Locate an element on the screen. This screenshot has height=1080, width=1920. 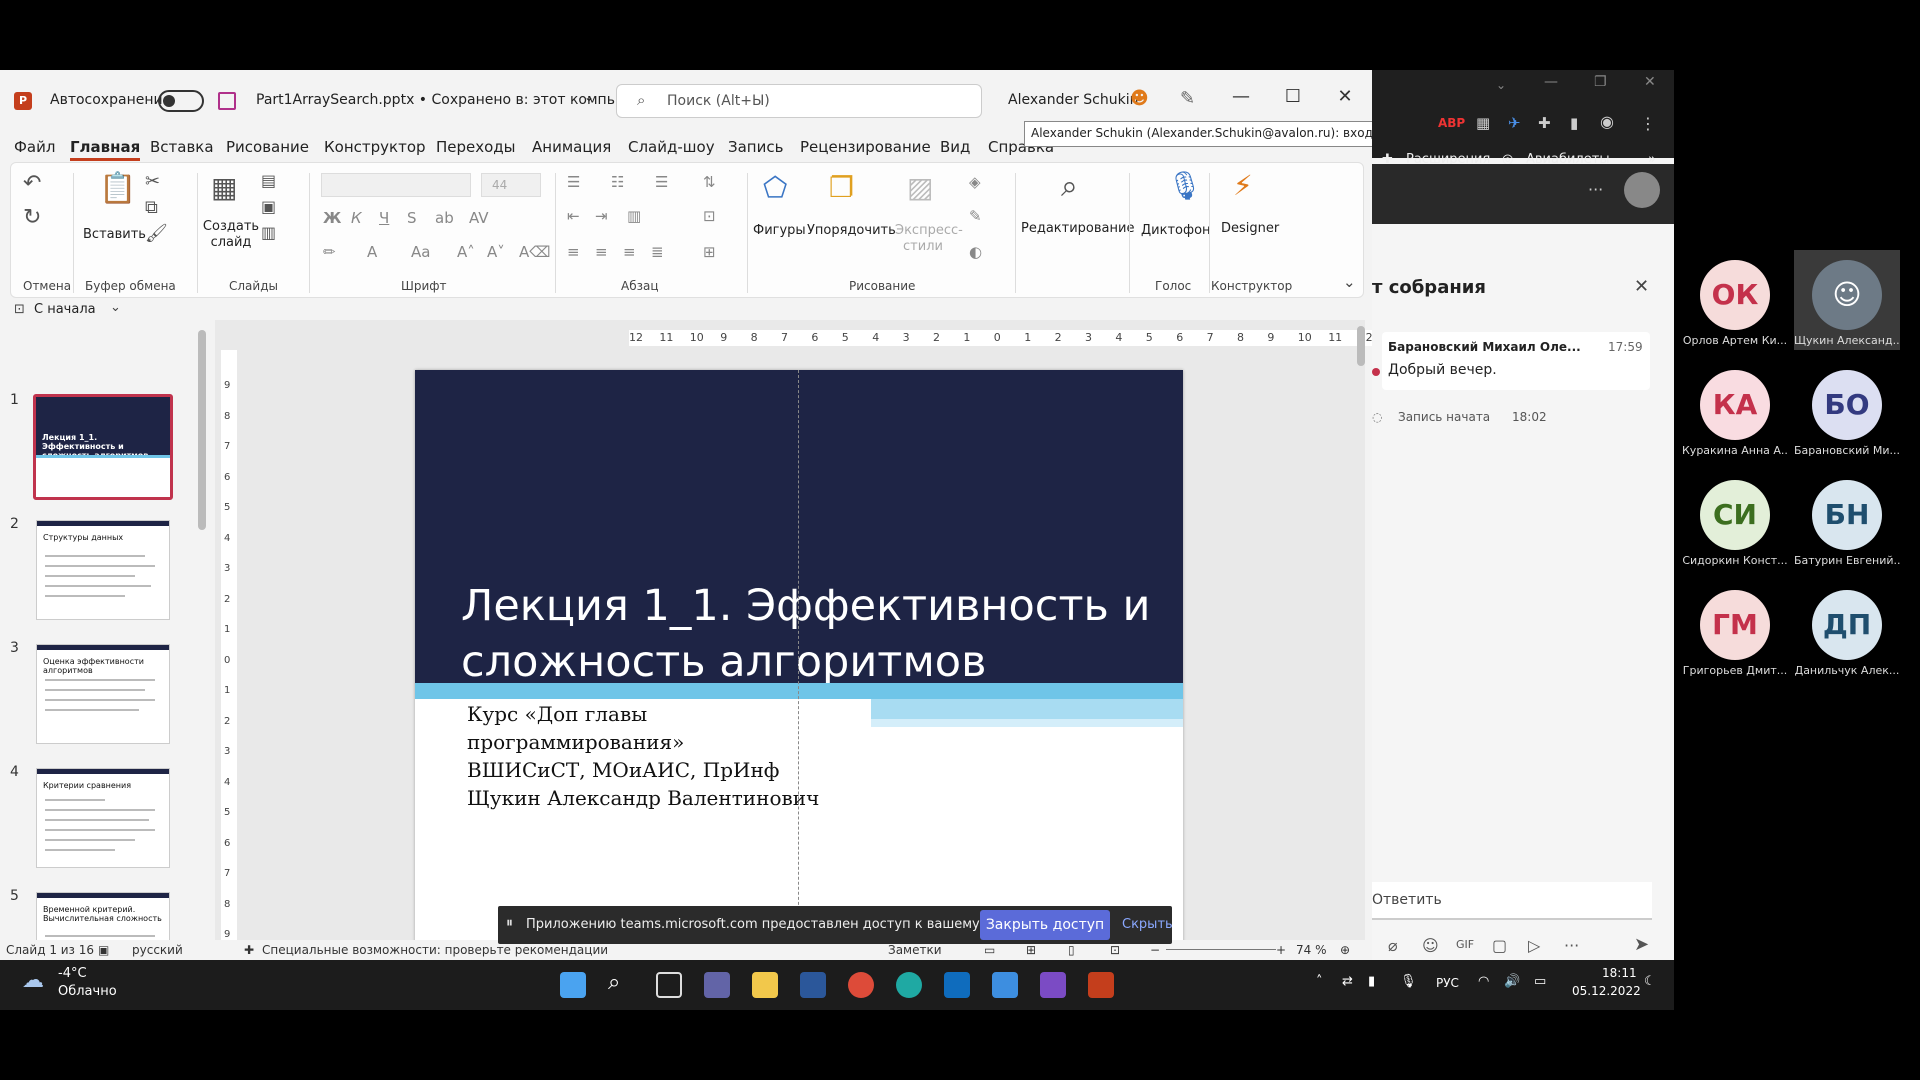
align-center-icon: ≡ is located at coordinates (601, 252).